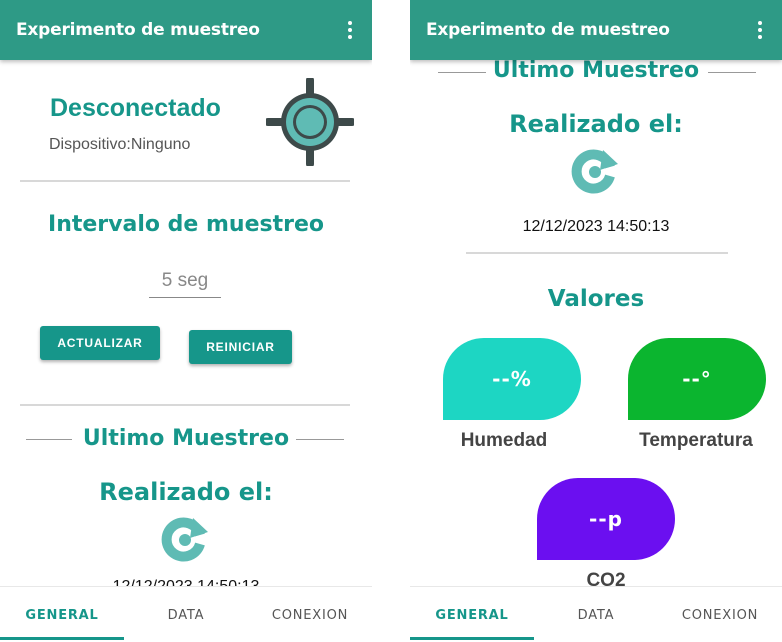  Describe the element at coordinates (606, 519) in the screenshot. I see `co2-value: --p` at that location.